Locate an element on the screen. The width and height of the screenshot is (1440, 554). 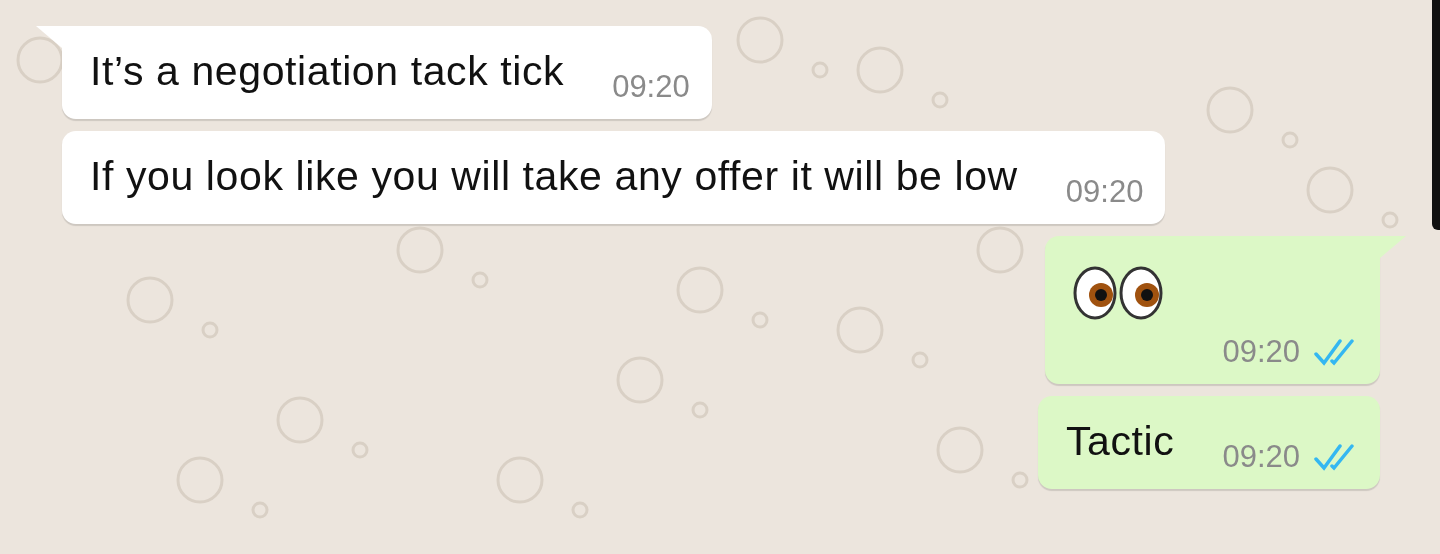
message-text: It’s a negotiation tack tick is located at coordinates (327, 72).